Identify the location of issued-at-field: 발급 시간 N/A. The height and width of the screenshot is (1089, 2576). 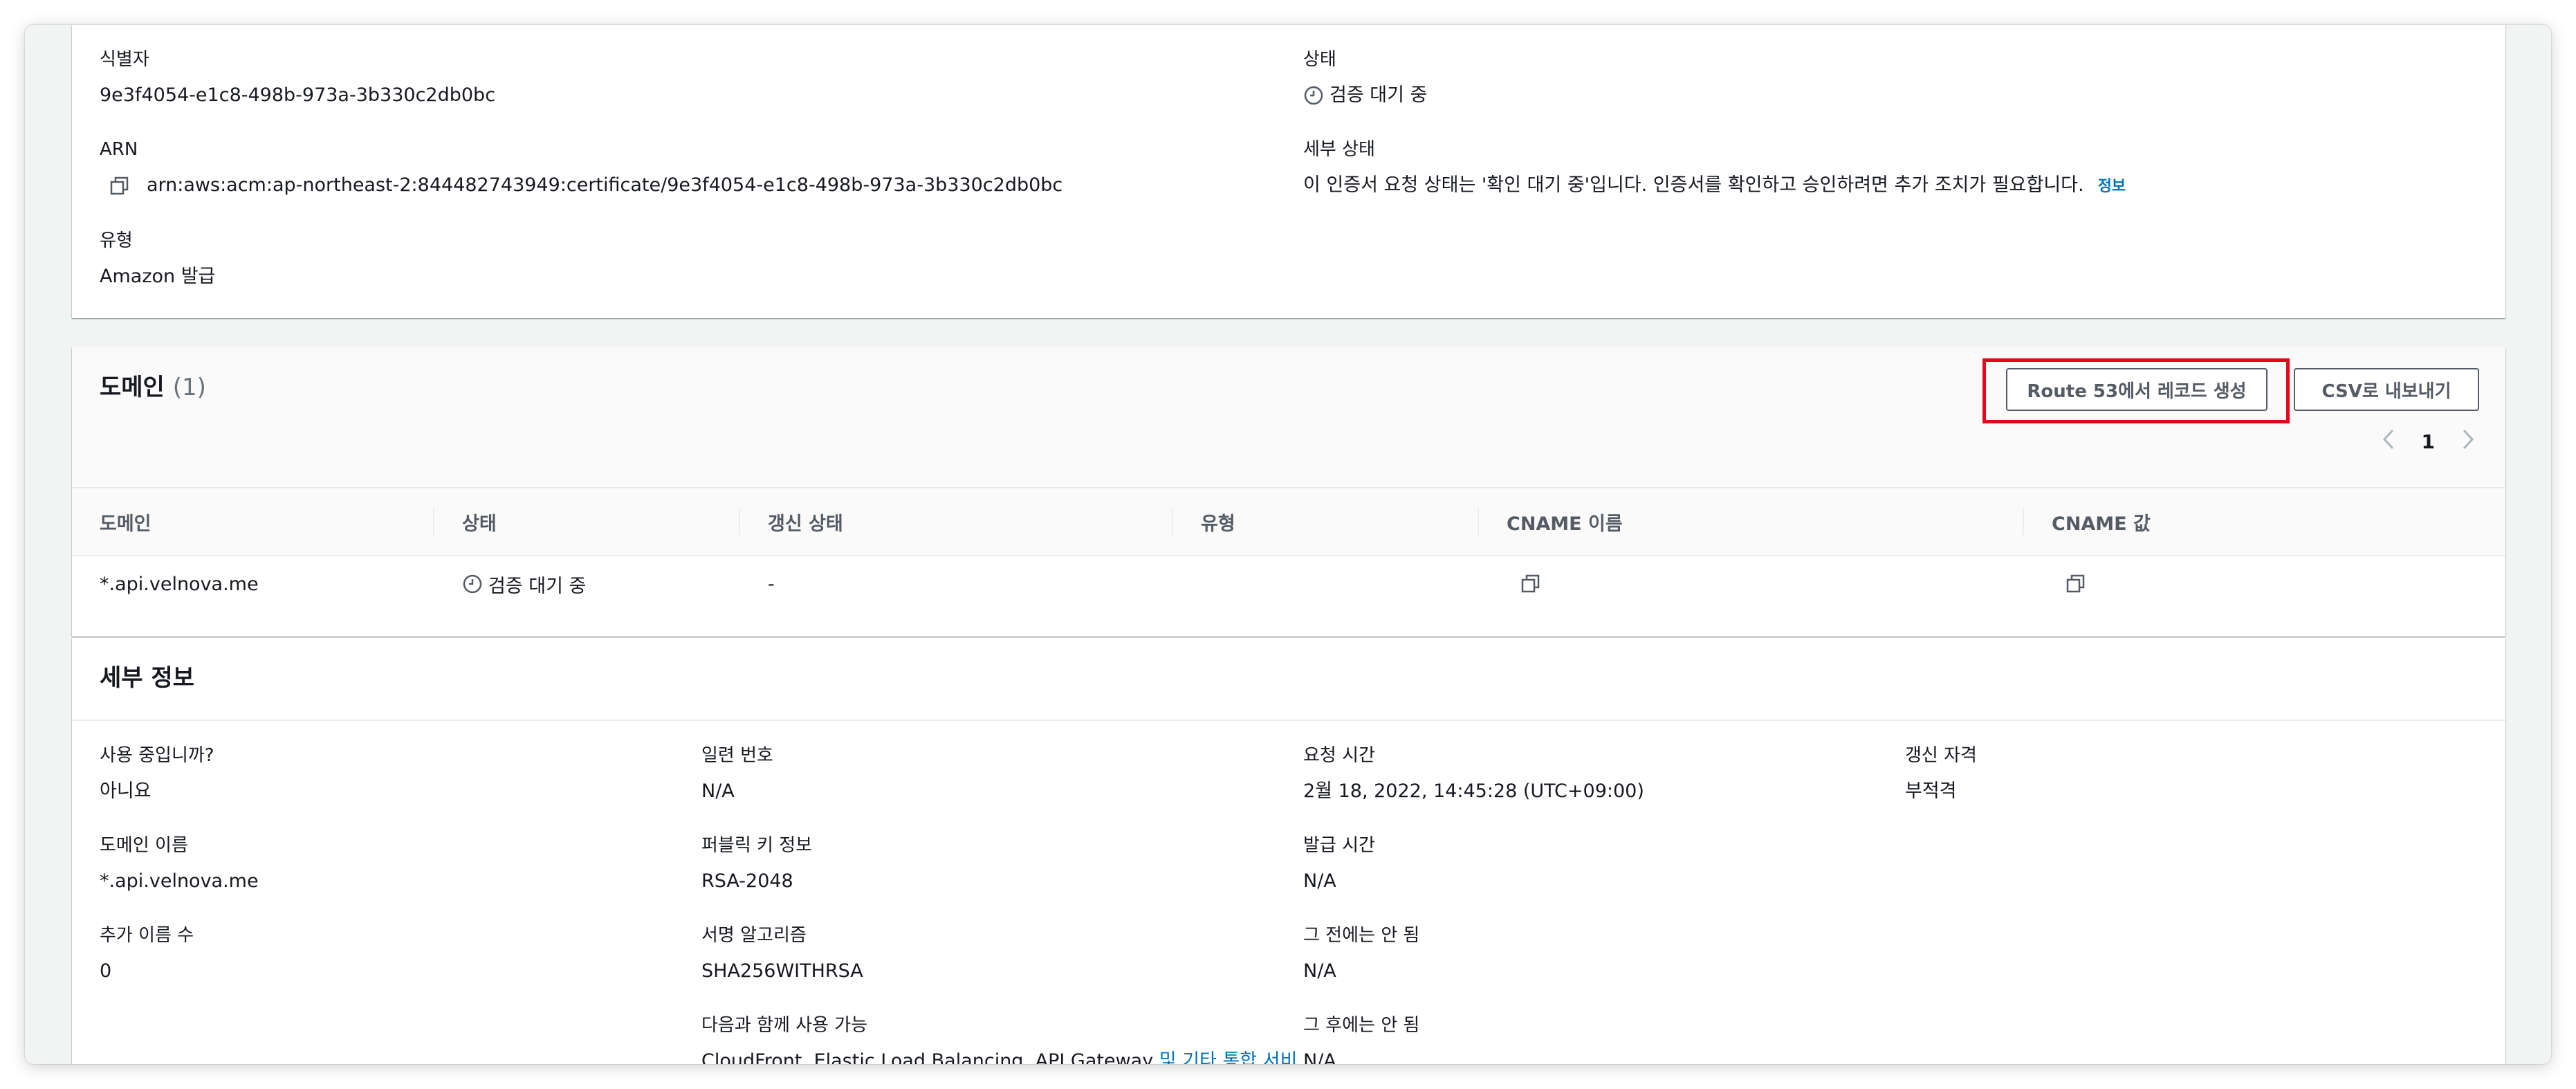
(1339, 864).